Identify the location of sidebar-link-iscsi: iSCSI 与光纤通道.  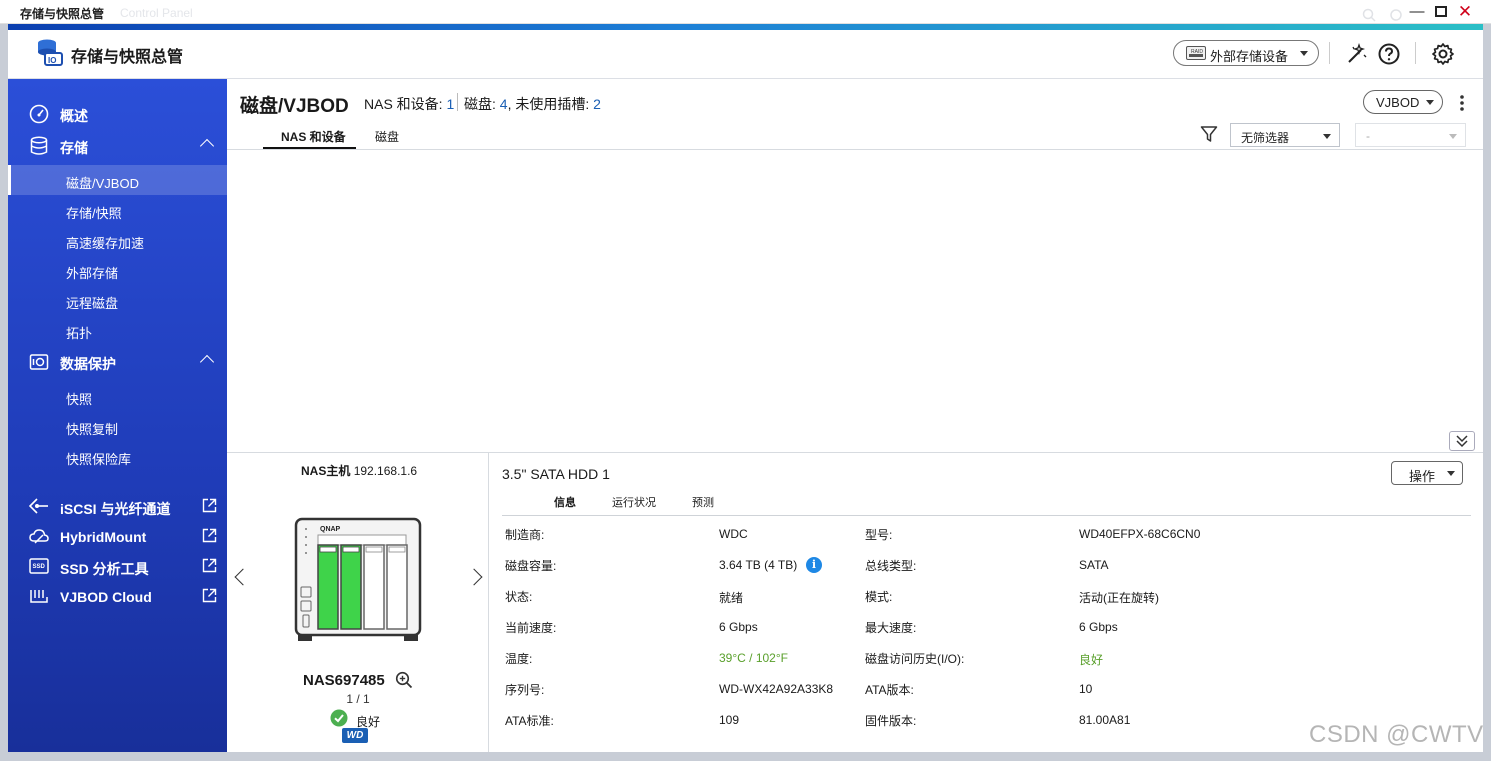
(117, 506).